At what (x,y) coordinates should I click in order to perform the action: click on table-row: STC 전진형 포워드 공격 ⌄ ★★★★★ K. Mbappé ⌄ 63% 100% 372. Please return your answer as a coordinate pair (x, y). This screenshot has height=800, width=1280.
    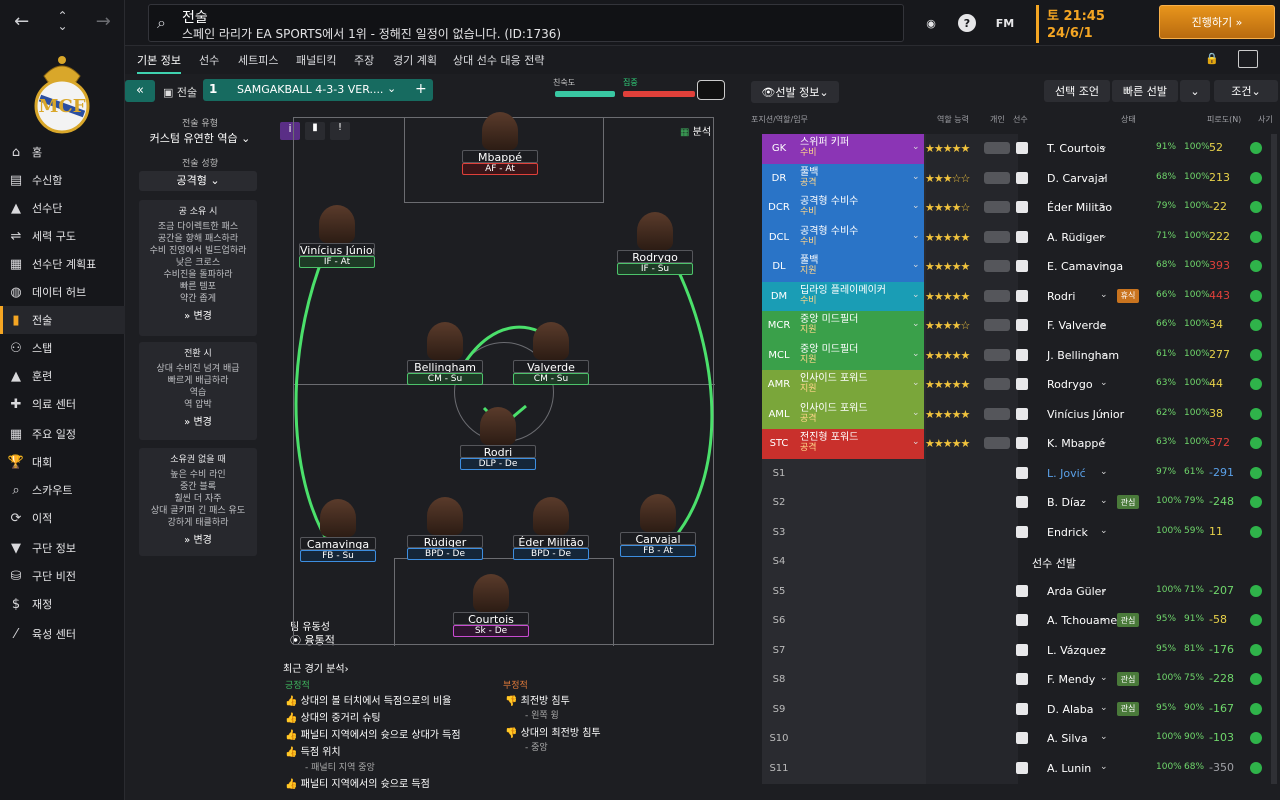
    Looking at the image, I should click on (1017, 444).